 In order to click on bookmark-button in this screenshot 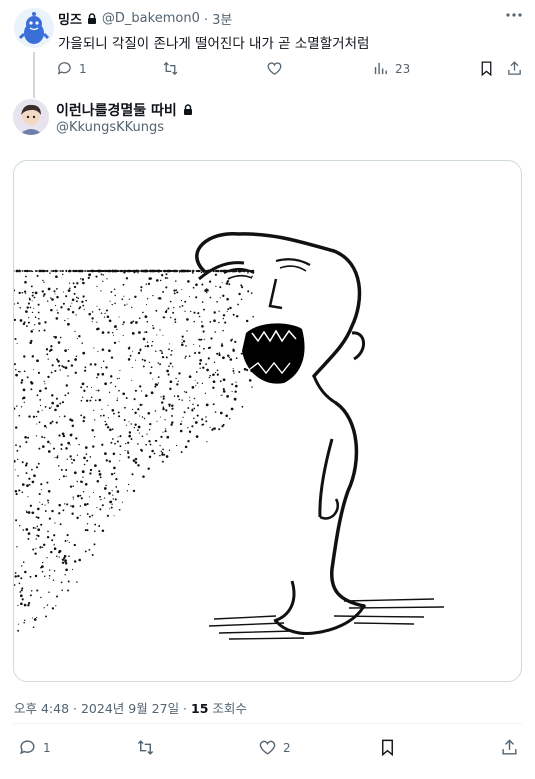, I will do `click(486, 68)`.